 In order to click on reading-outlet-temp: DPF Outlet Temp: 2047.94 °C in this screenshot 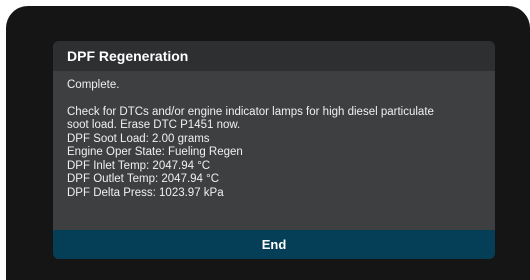, I will do `click(143, 179)`.